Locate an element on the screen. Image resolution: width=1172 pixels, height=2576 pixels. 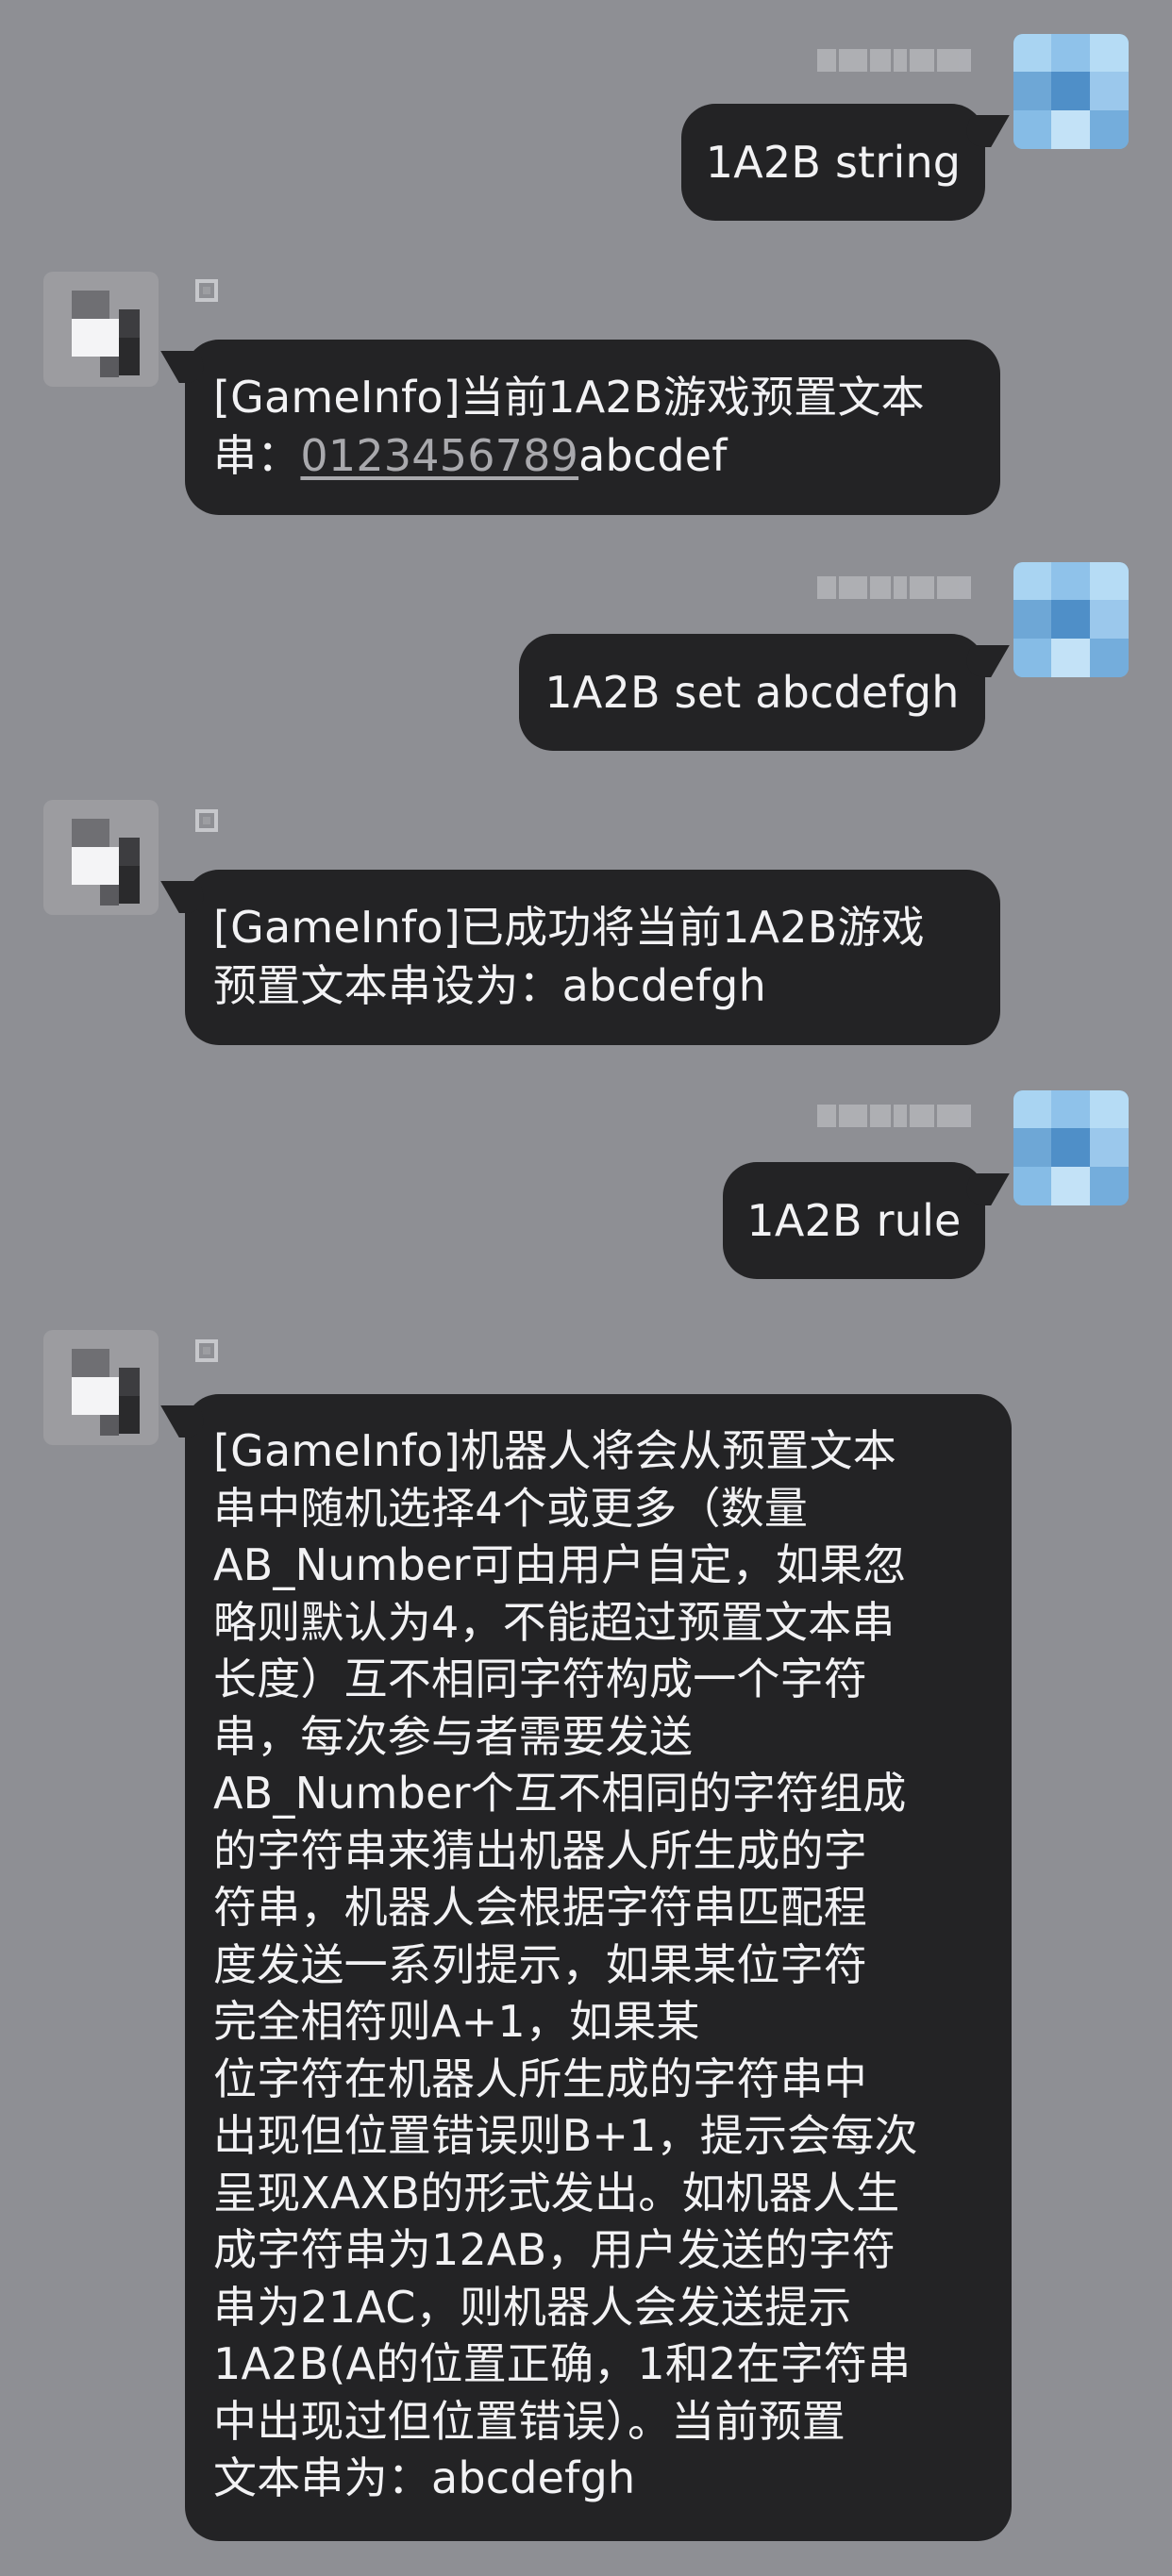
message-bubble-user: 1A2B set abcdefgh is located at coordinates (752, 693).